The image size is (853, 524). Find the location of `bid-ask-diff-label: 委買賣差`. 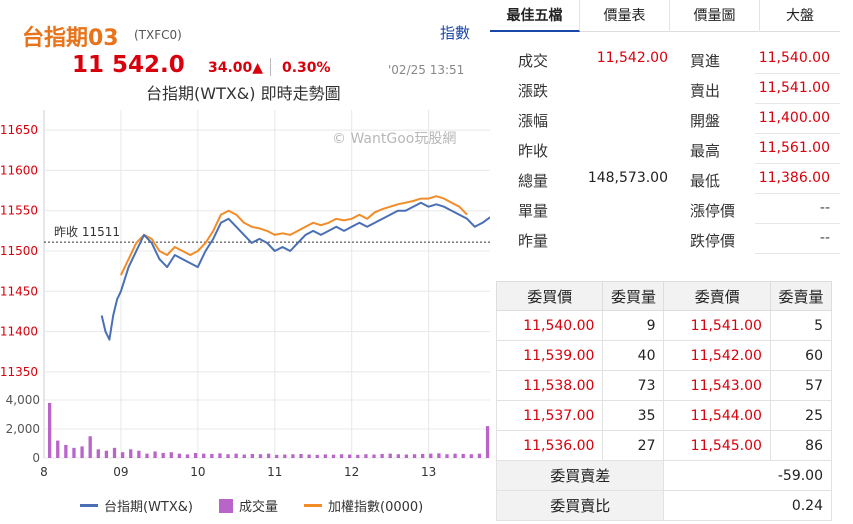

bid-ask-diff-label: 委買賣差 is located at coordinates (580, 475).